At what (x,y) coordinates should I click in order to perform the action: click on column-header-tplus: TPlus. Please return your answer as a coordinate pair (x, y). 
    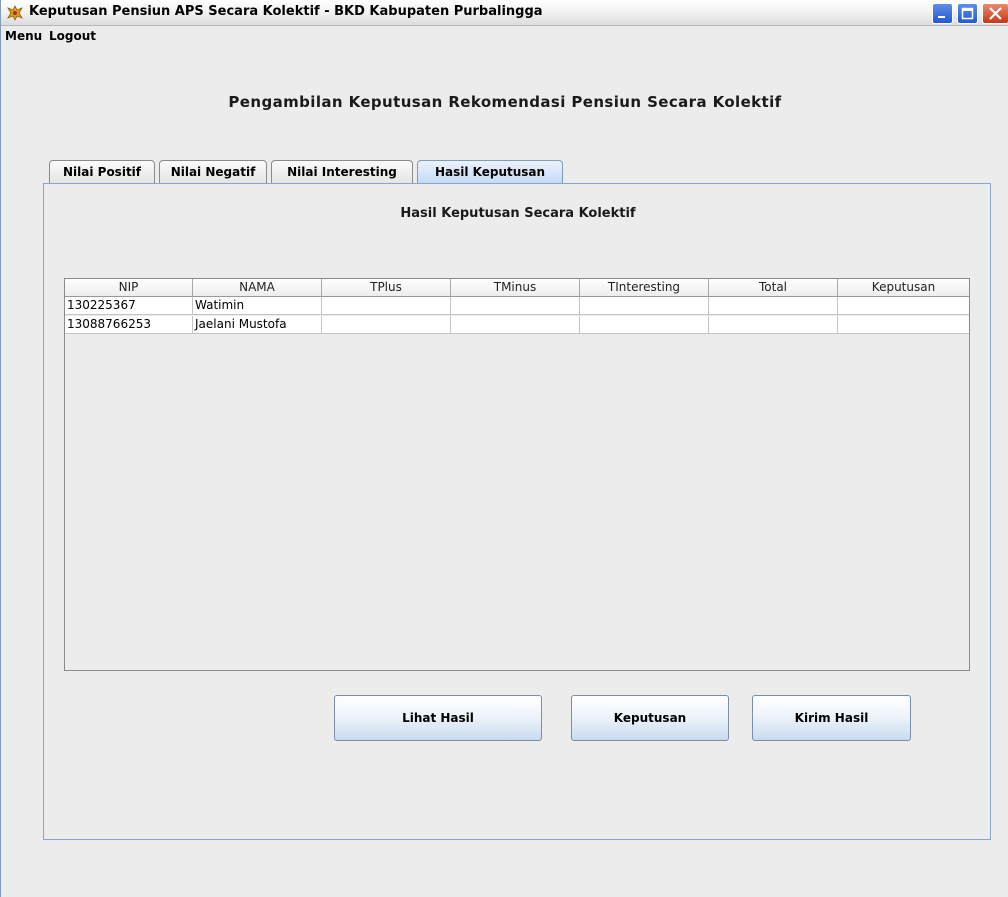
    Looking at the image, I should click on (386, 288).